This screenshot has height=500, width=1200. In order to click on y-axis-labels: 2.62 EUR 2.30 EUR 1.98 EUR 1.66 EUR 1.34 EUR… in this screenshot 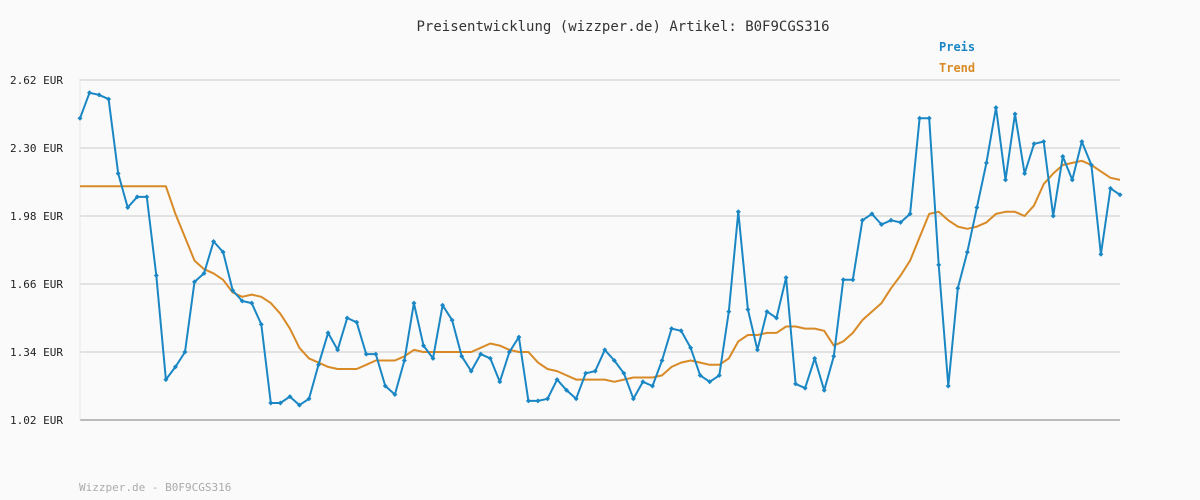, I will do `click(36, 250)`.